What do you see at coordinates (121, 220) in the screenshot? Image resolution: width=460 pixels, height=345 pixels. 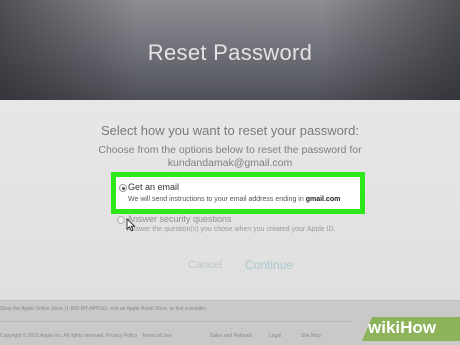 I see `security-questions-radio` at bounding box center [121, 220].